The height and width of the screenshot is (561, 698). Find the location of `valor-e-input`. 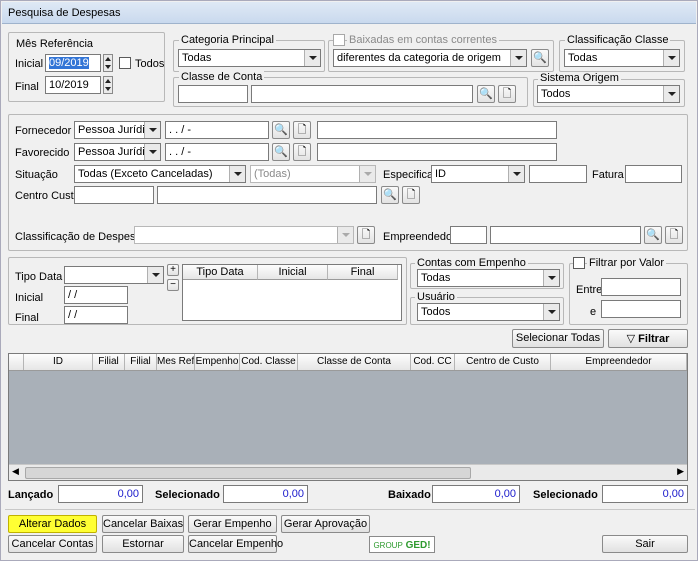

valor-e-input is located at coordinates (641, 309).